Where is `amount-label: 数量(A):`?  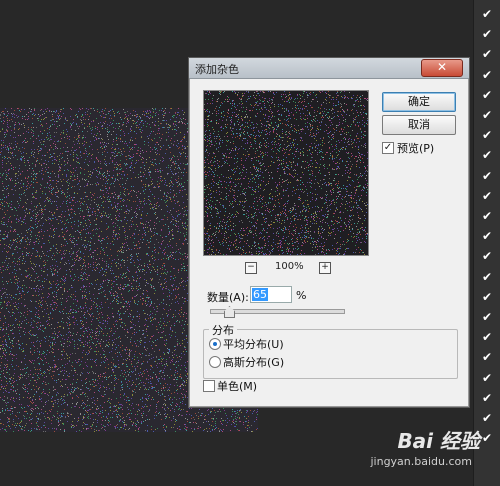
amount-label: 数量(A): is located at coordinates (228, 297).